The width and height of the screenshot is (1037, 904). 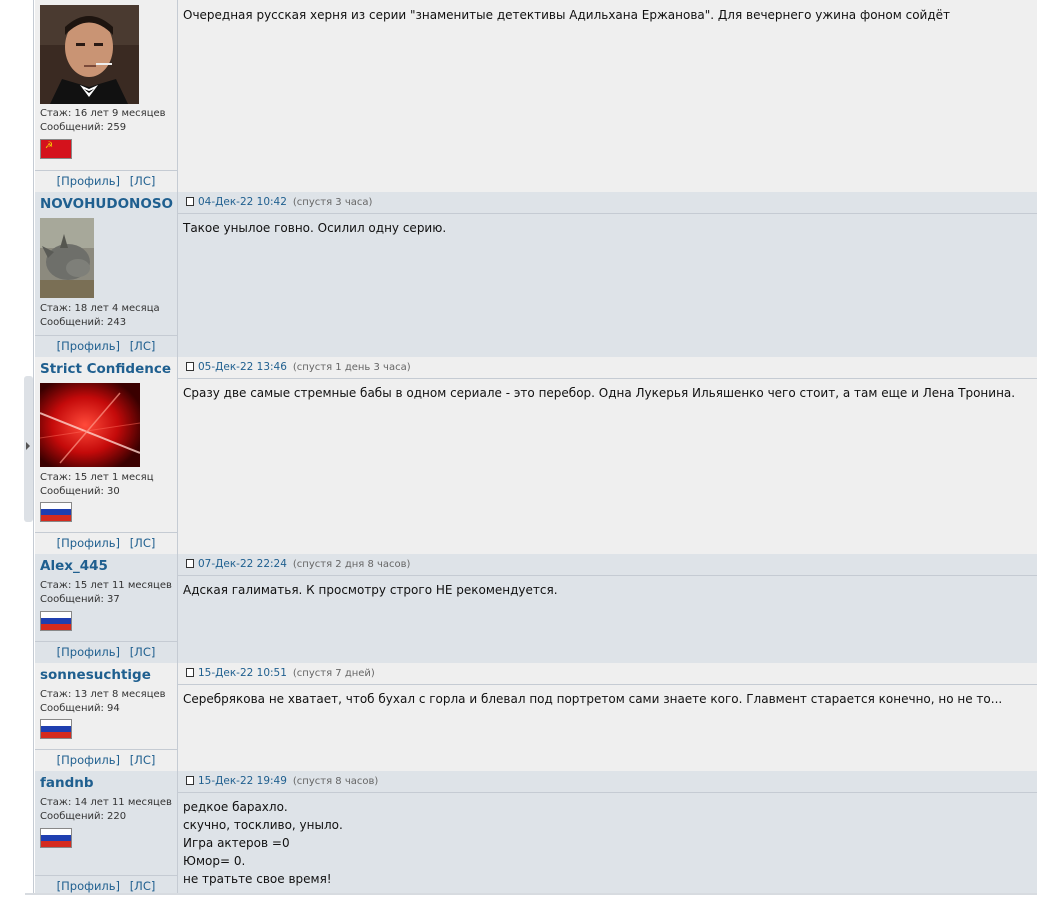 What do you see at coordinates (80, 708) in the screenshot?
I see `user-message-count: Сообщений: 94` at bounding box center [80, 708].